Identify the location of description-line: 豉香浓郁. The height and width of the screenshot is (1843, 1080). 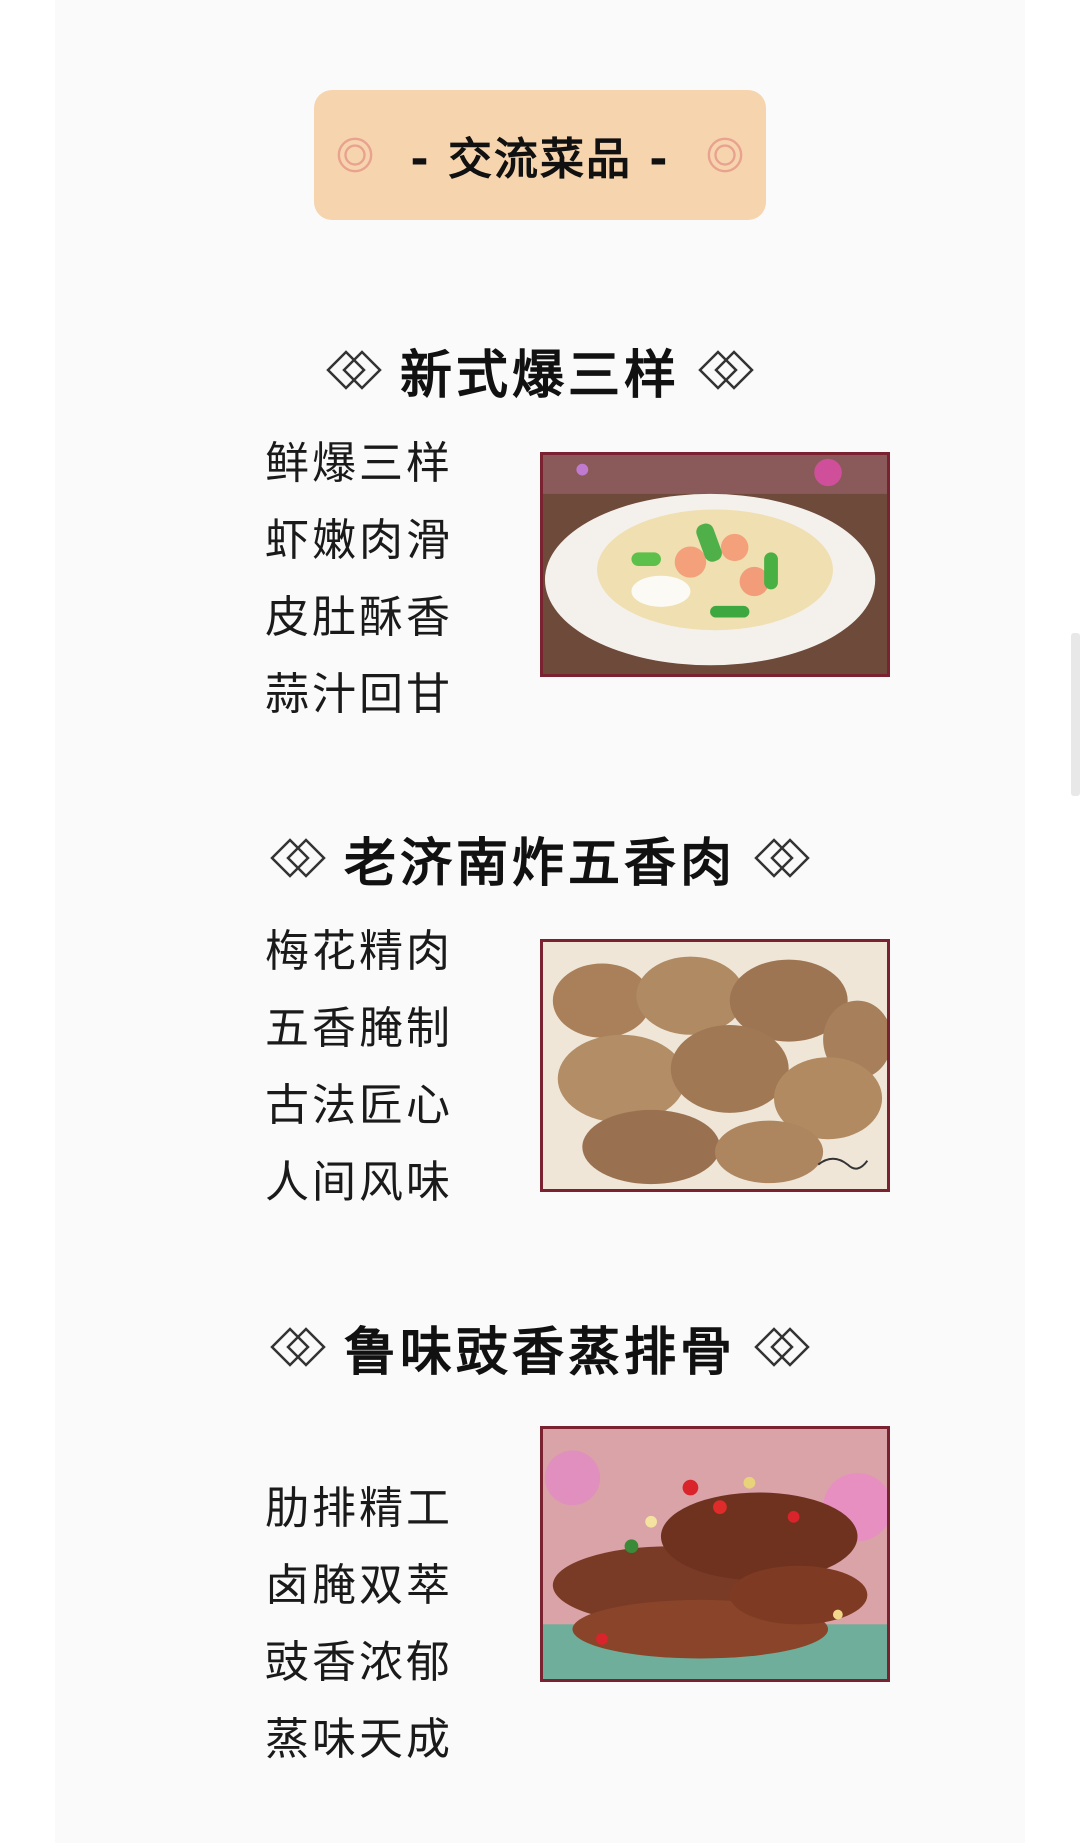
(359, 1662).